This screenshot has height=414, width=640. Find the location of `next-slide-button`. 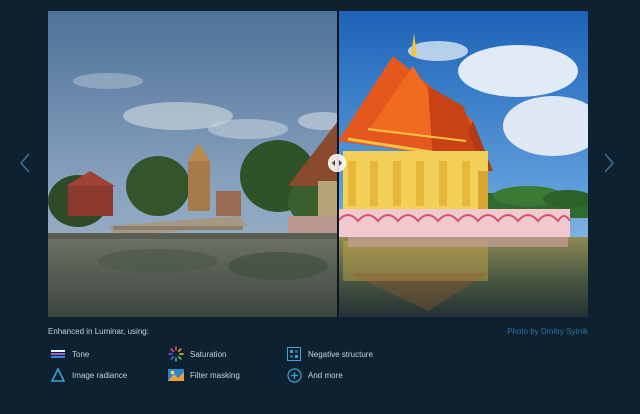

next-slide-button is located at coordinates (609, 163).